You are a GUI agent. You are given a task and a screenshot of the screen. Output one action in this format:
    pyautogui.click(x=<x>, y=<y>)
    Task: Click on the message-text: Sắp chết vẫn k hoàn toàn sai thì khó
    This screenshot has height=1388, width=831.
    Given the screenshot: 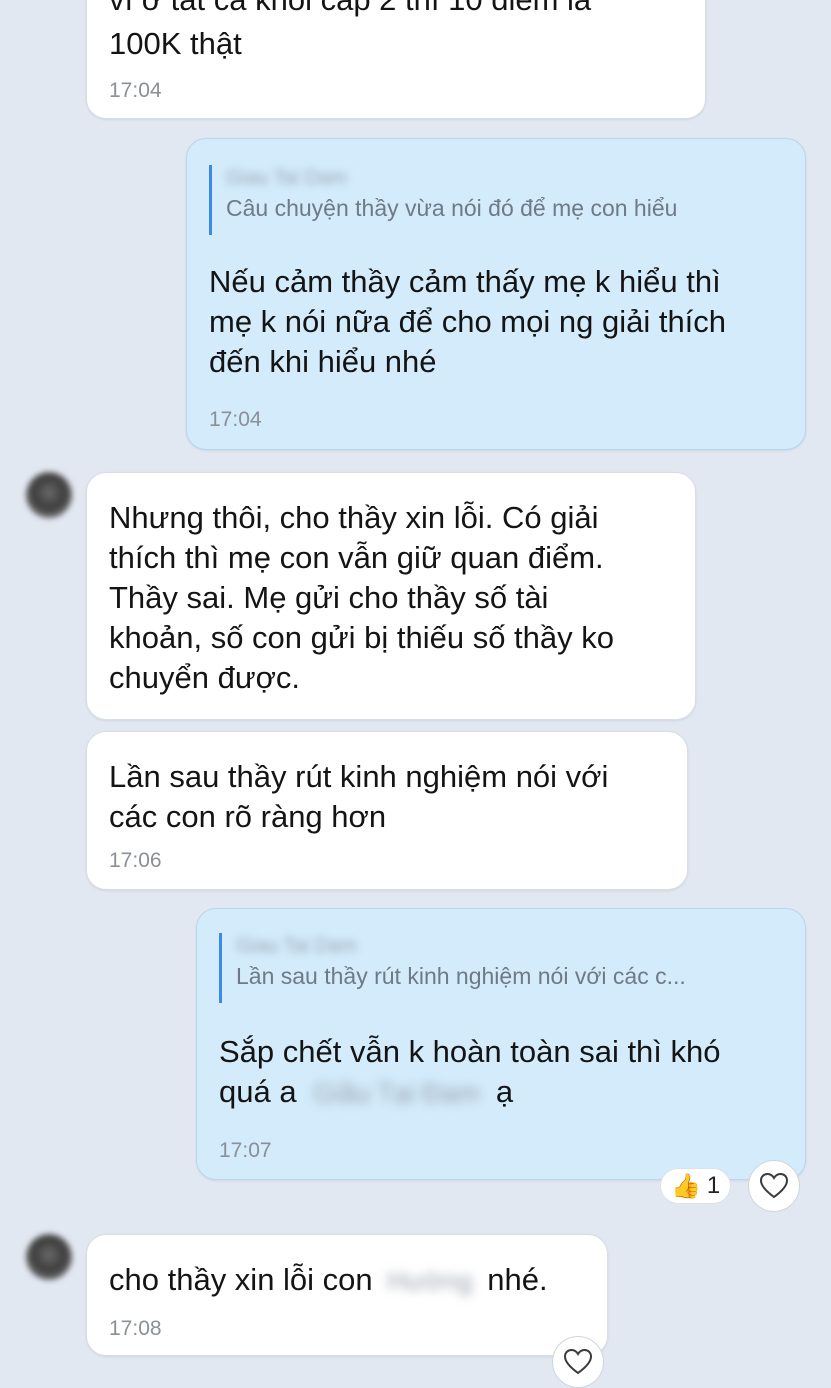 What is the action you would take?
    pyautogui.click(x=470, y=1051)
    